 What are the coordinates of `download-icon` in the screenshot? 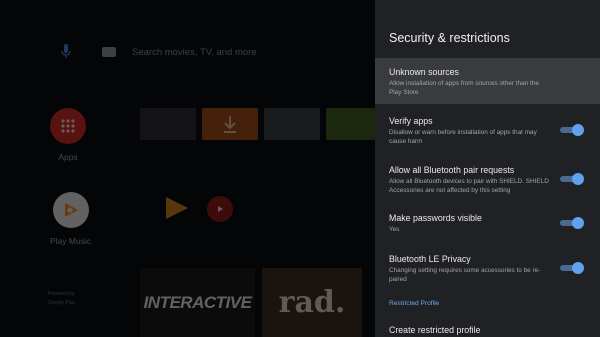 It's located at (230, 124).